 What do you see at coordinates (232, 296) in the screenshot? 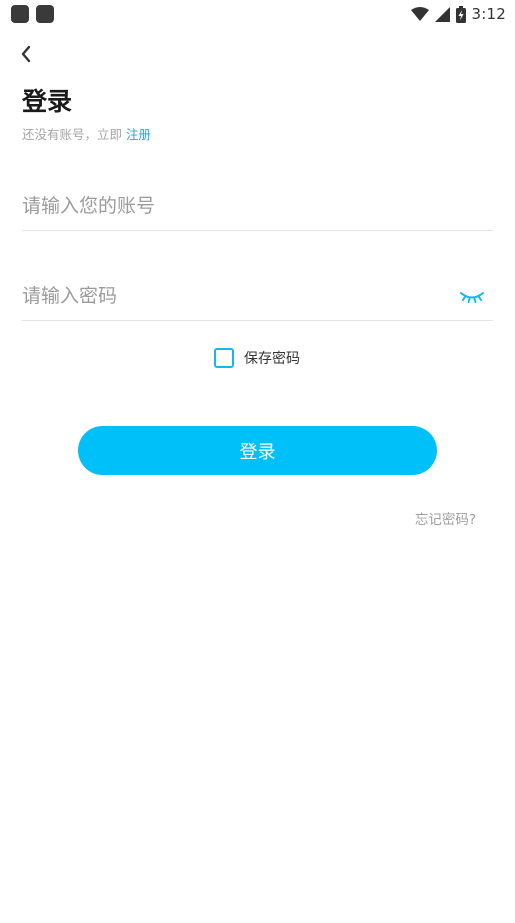
I see `password-input` at bounding box center [232, 296].